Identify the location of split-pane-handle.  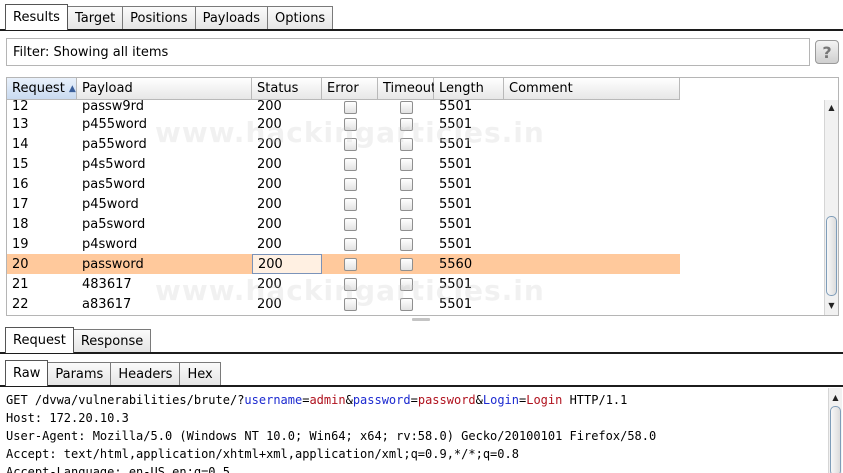
(421, 319).